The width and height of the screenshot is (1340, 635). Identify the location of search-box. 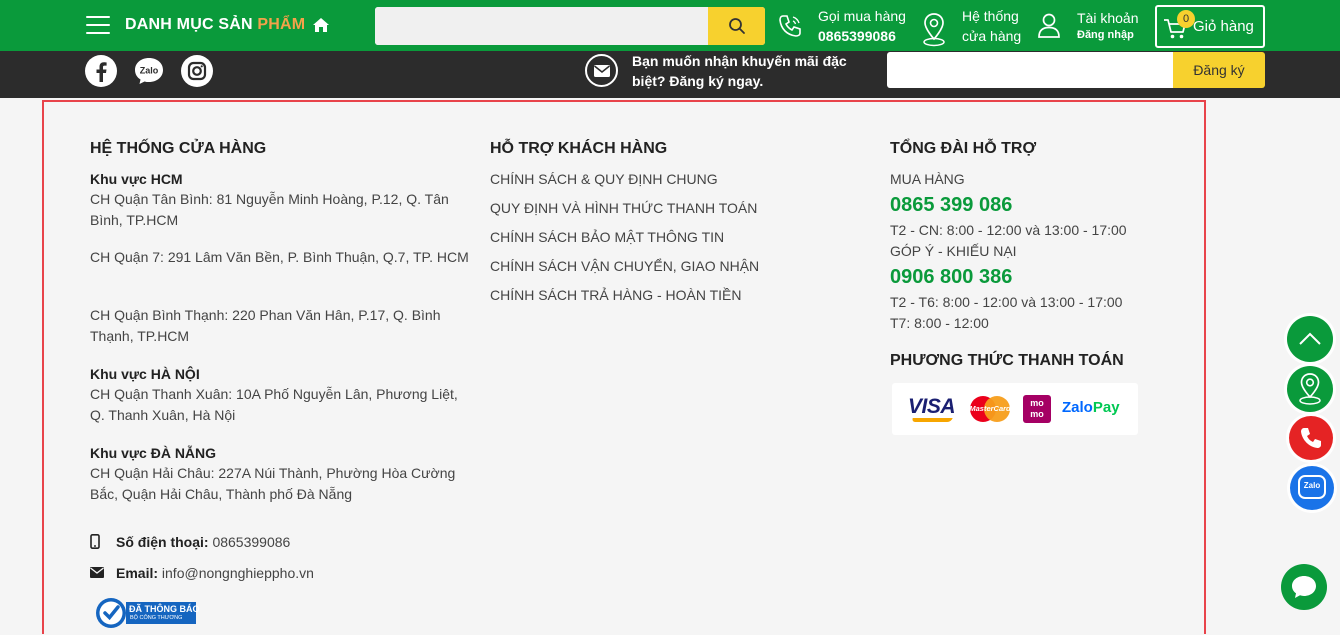
(570, 26).